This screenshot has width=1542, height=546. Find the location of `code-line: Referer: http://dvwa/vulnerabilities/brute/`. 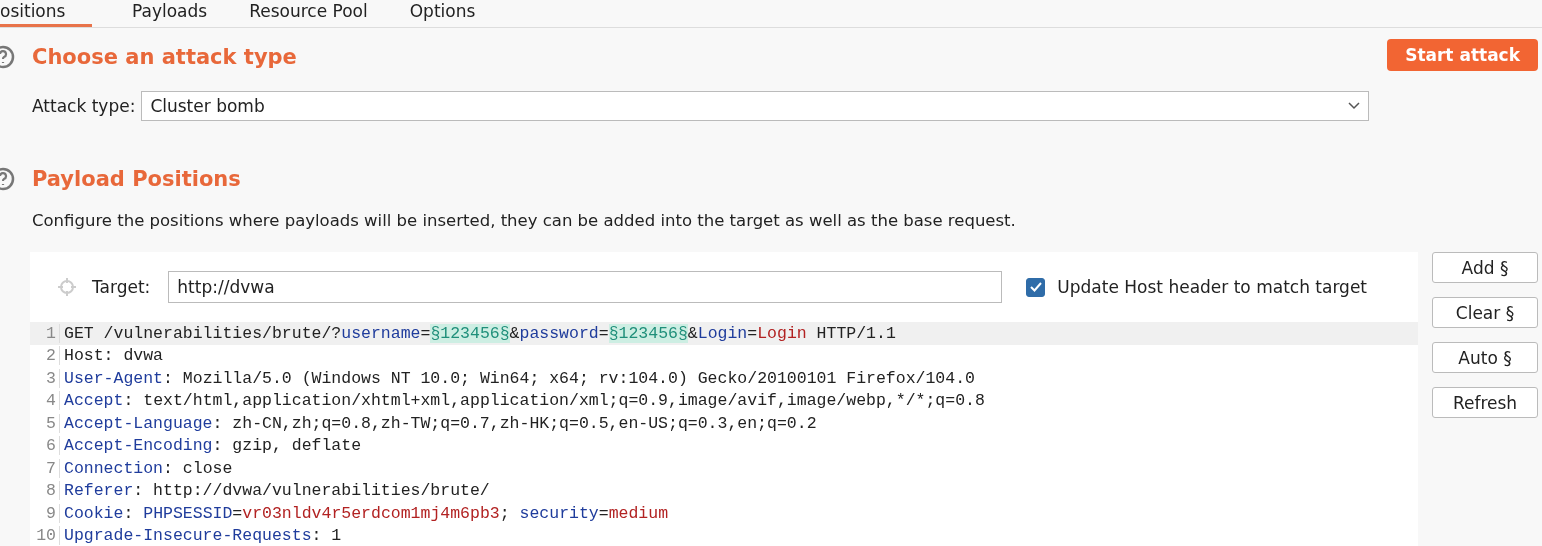

code-line: Referer: http://dvwa/vulnerabilities/brute/ is located at coordinates (277, 491).